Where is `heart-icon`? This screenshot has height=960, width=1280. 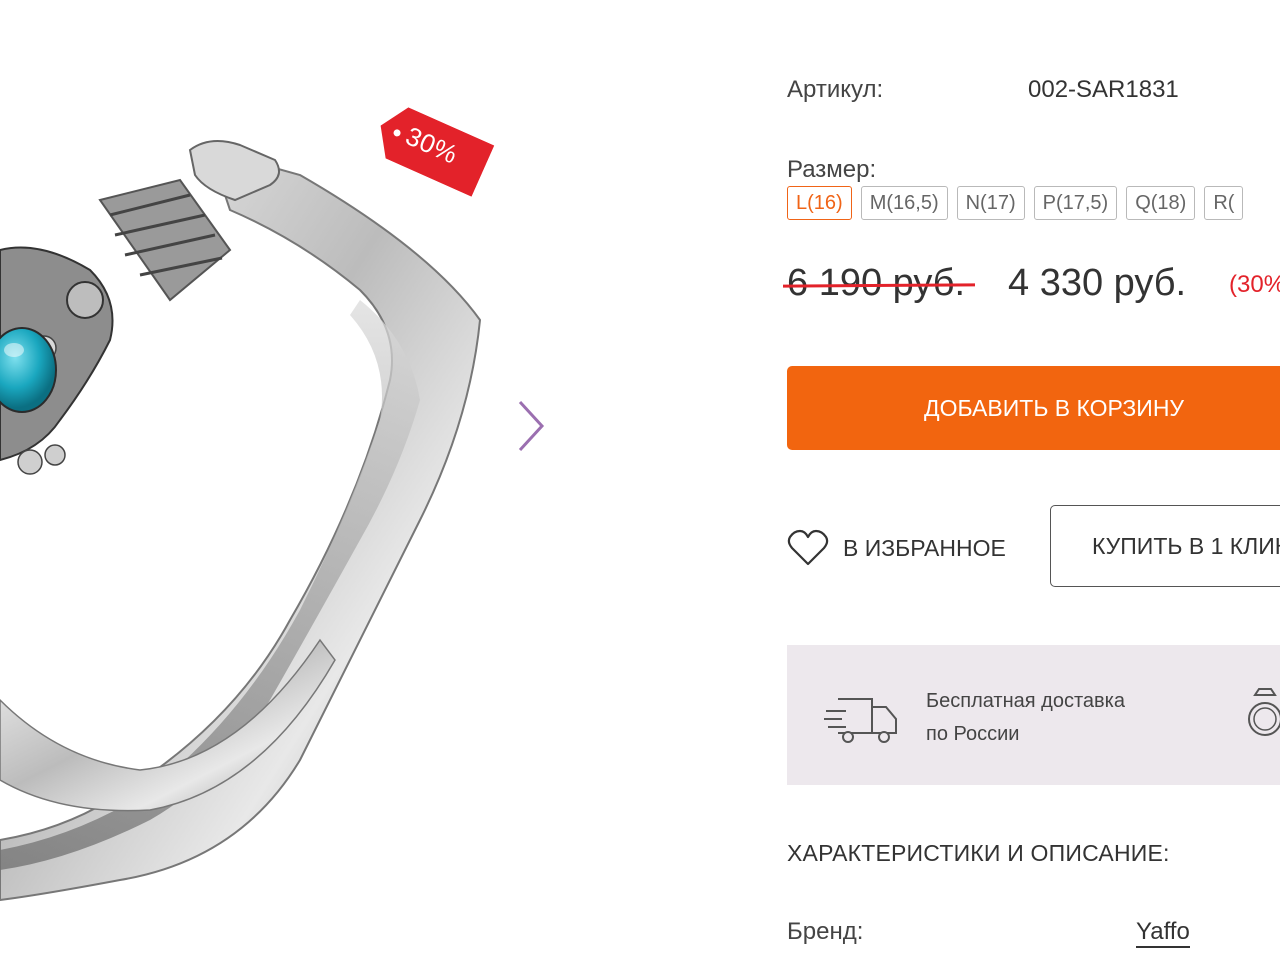 heart-icon is located at coordinates (808, 547).